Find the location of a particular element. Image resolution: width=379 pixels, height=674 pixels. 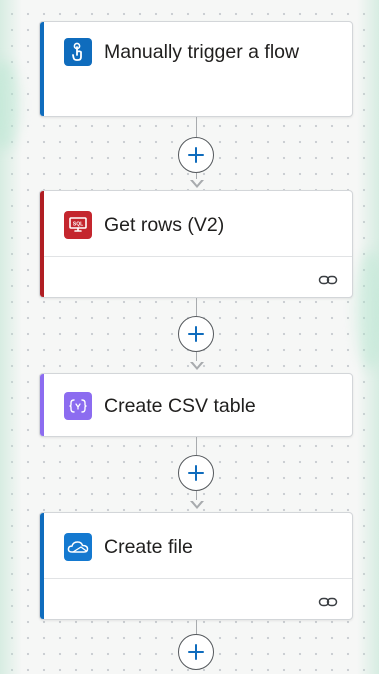

create-csv-card: Create CSV table is located at coordinates (196, 405).